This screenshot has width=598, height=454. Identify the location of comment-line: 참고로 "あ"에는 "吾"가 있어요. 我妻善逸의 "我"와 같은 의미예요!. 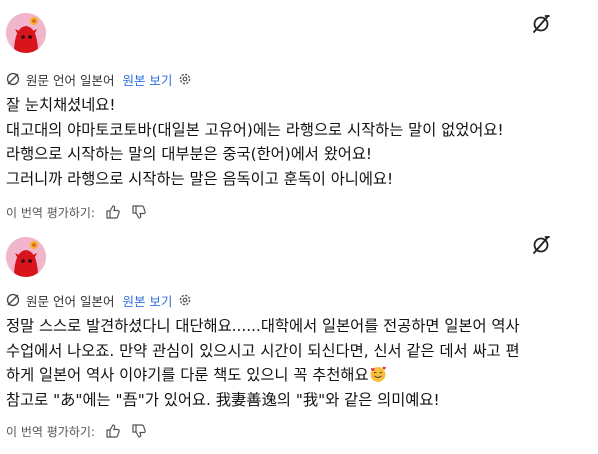
(223, 399).